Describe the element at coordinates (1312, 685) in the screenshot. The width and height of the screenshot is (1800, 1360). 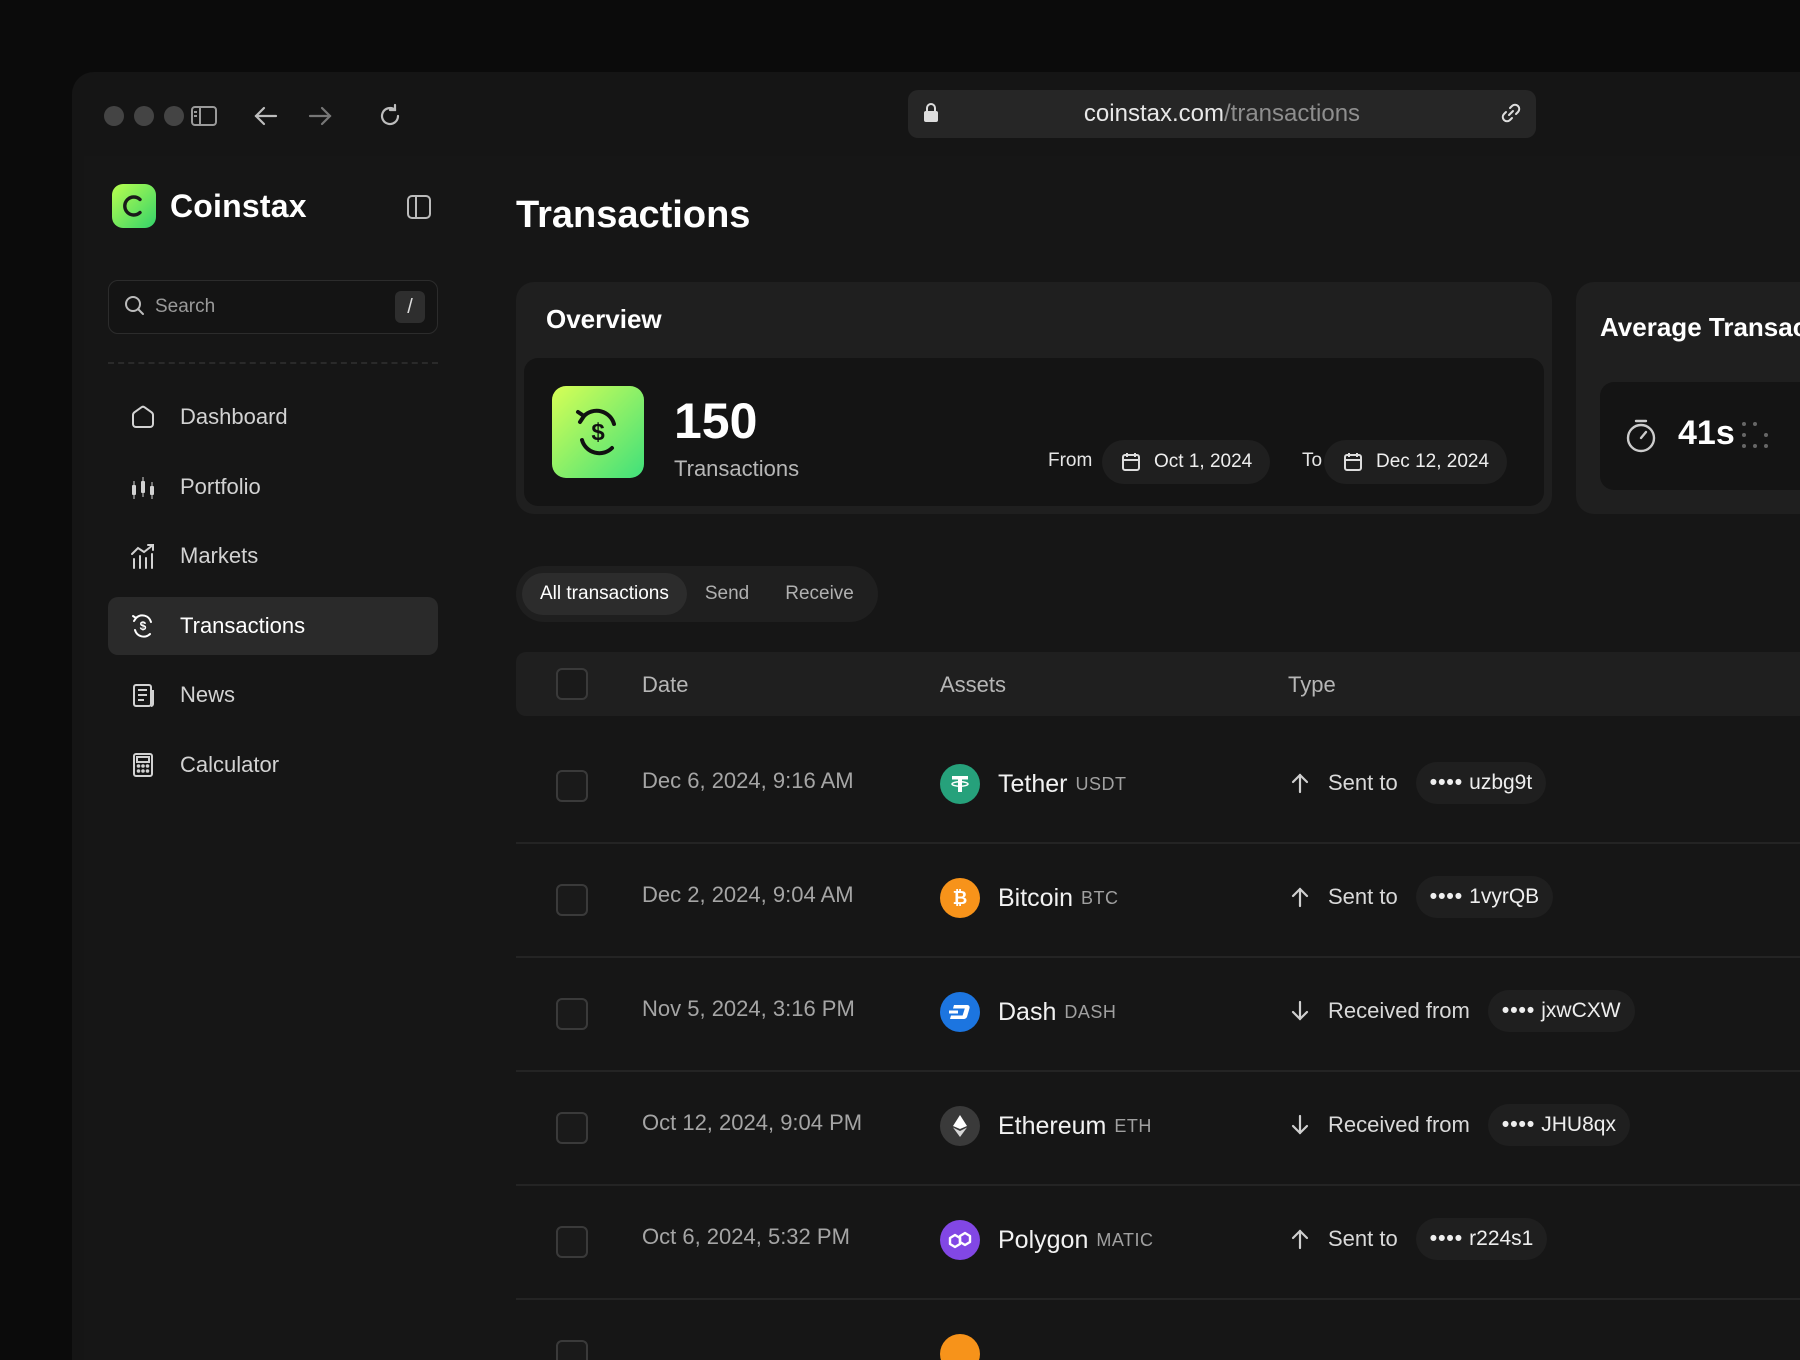
I see `column-header-type: Type` at that location.